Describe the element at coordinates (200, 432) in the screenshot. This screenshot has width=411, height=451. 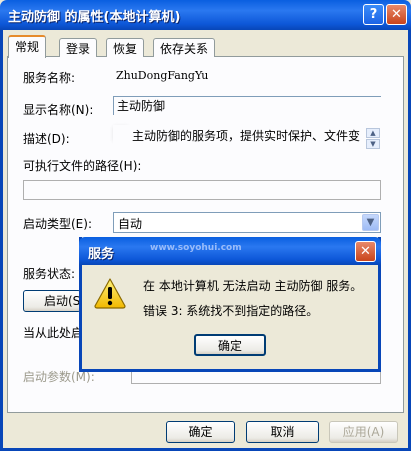
I see `ok-button: 确定` at that location.